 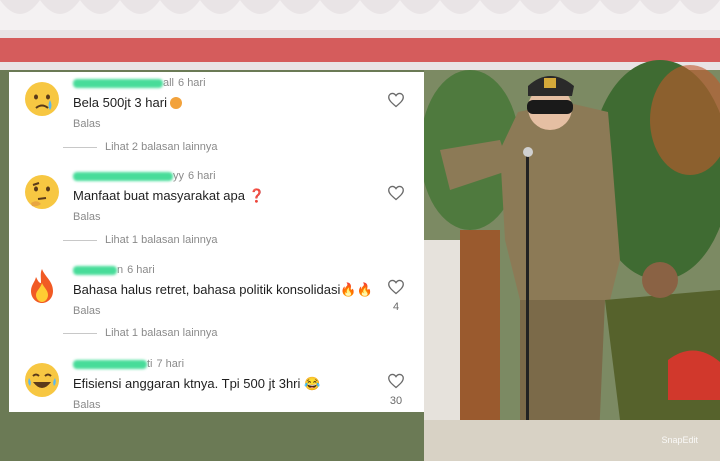 What do you see at coordinates (170, 364) in the screenshot?
I see `comment-time: 7 hari` at bounding box center [170, 364].